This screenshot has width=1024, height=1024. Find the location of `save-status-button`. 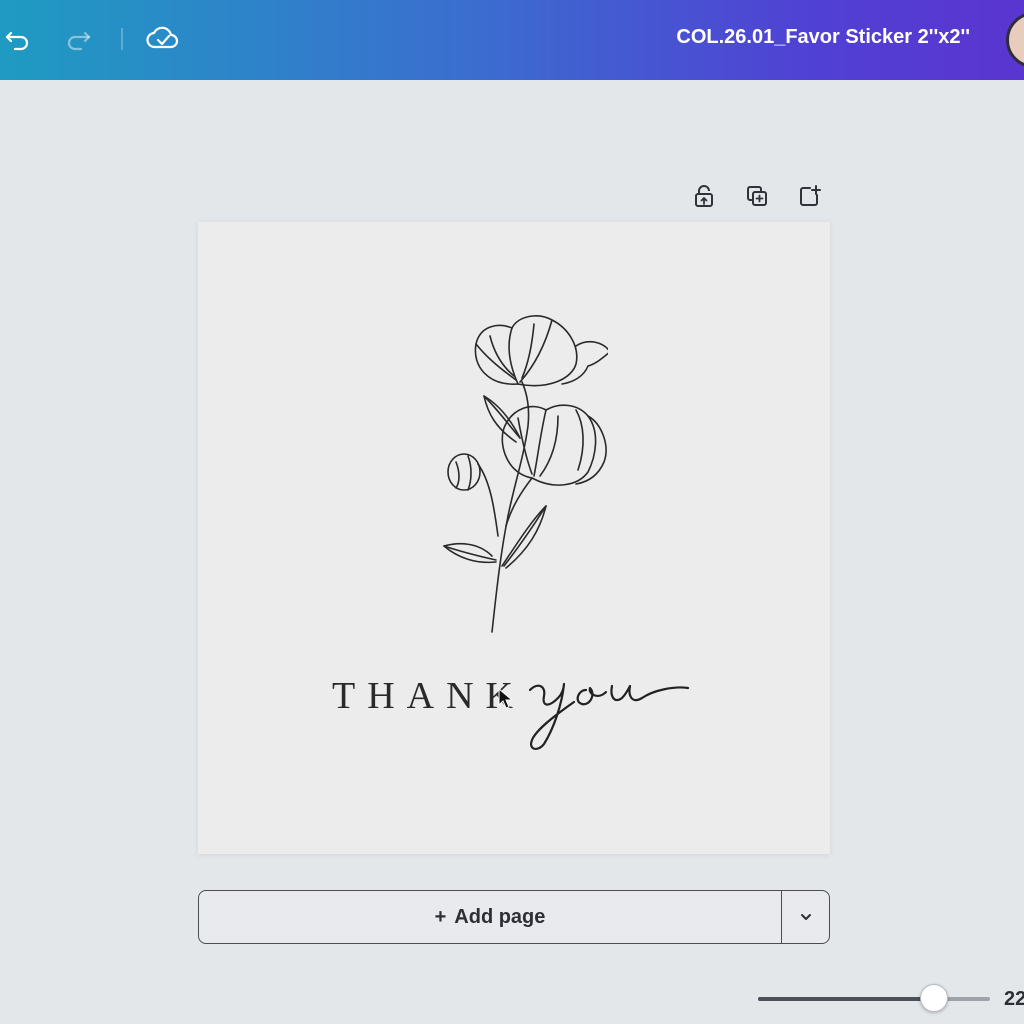

save-status-button is located at coordinates (163, 38).